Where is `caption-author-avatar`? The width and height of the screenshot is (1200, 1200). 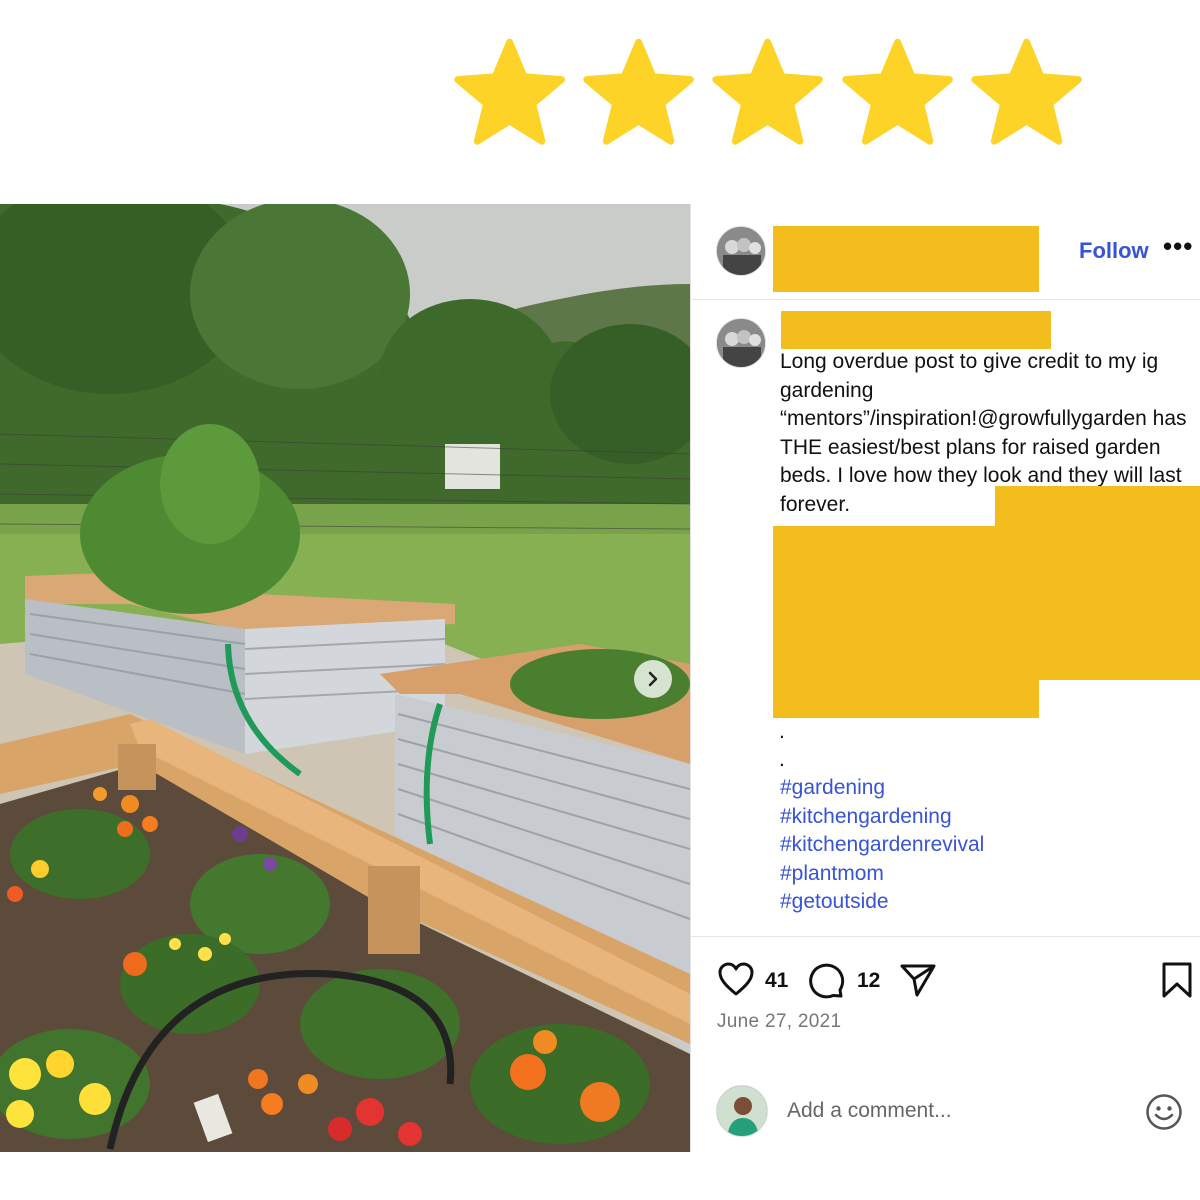
caption-author-avatar is located at coordinates (741, 343).